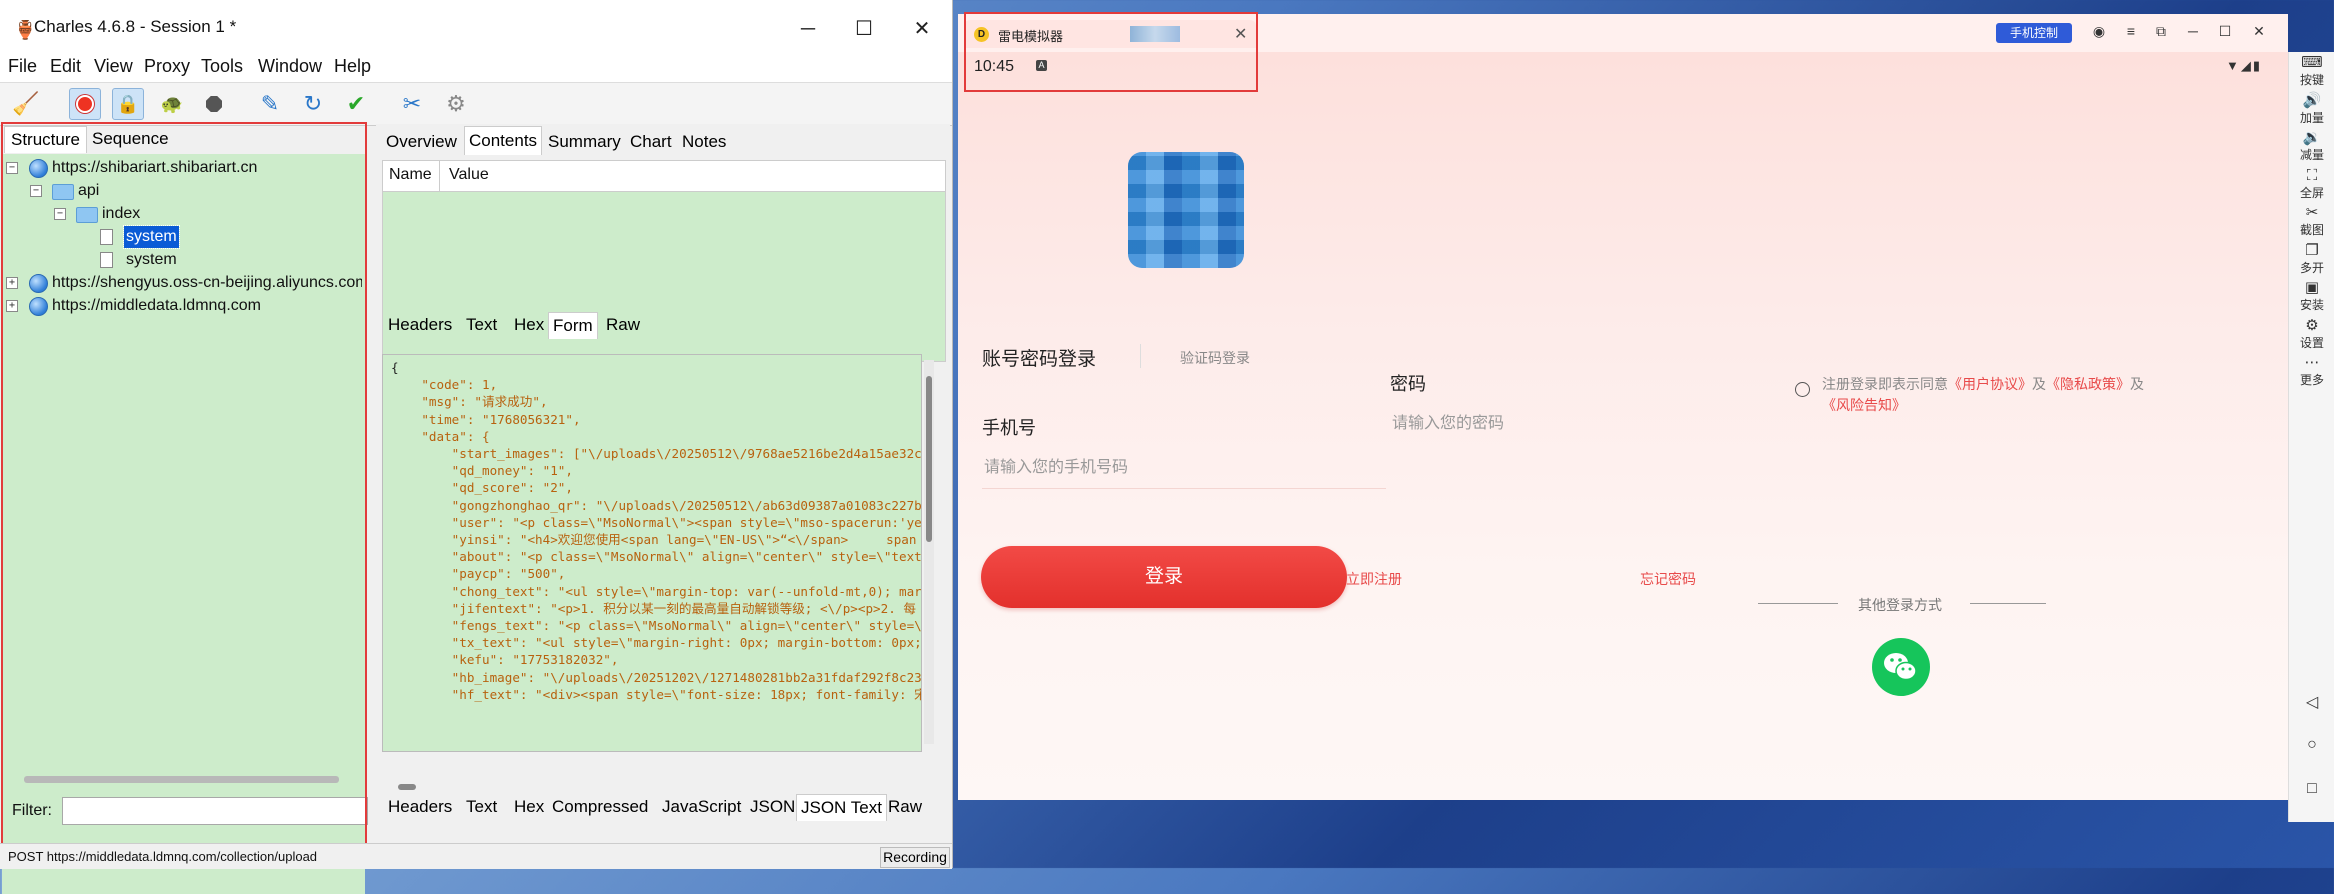 This screenshot has height=894, width=2334. Describe the element at coordinates (505, 660) in the screenshot. I see `json-line: "kefu": "17753182032",` at that location.